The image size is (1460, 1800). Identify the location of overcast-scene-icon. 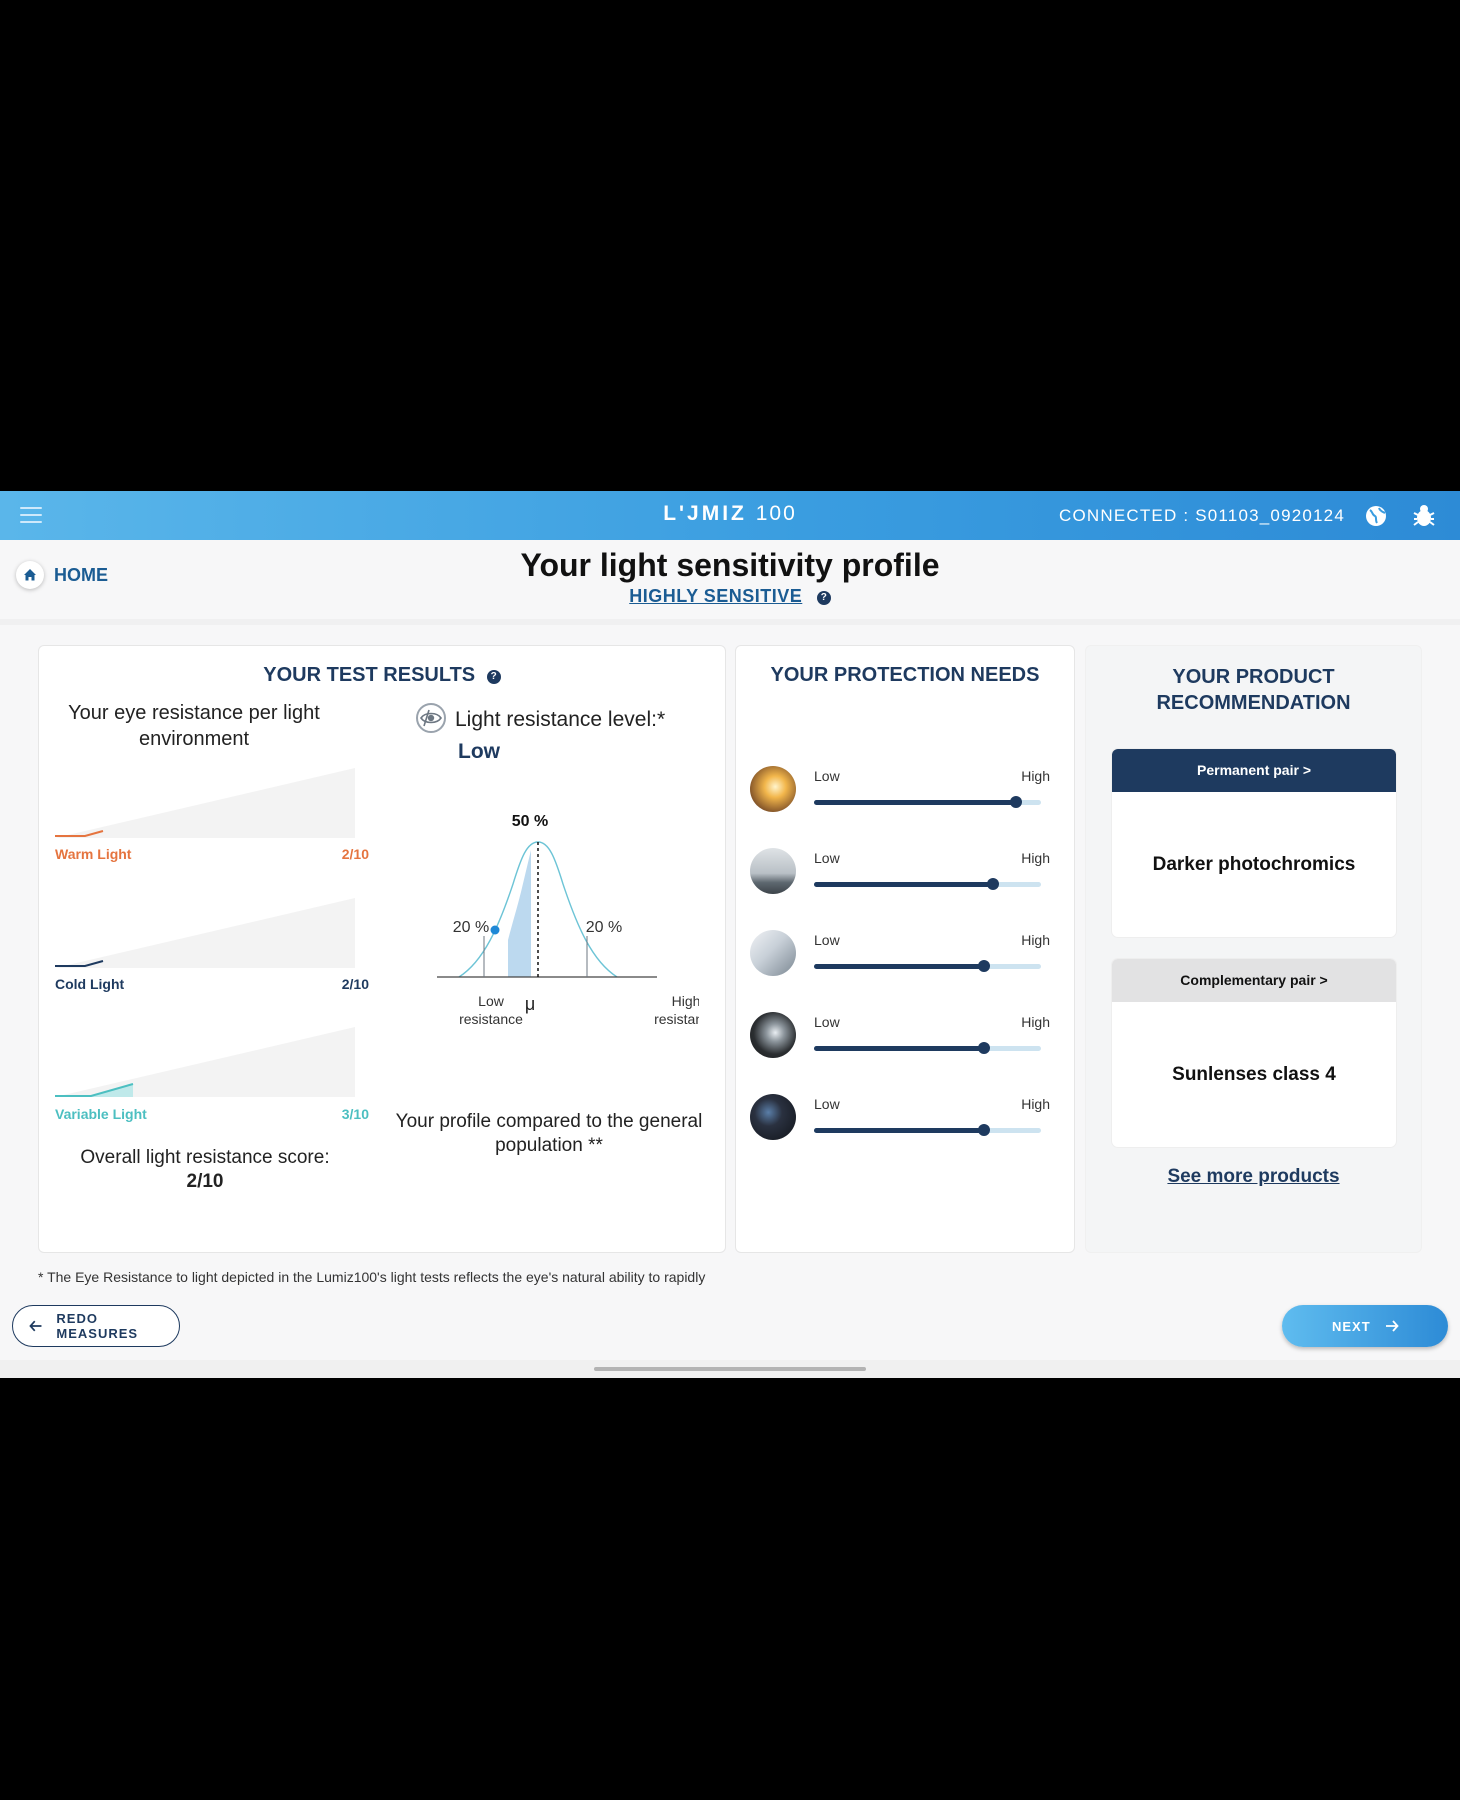
(773, 871).